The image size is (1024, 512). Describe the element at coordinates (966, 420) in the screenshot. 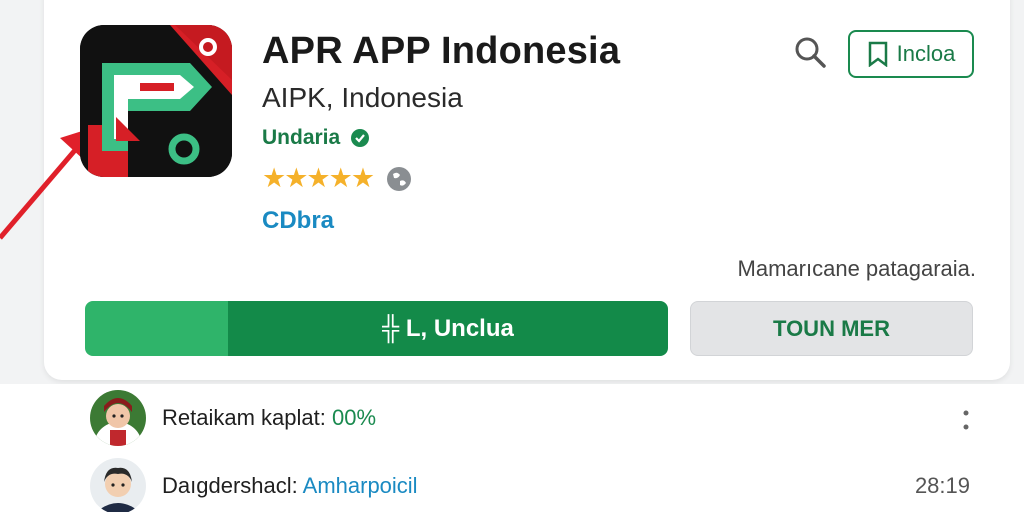

I see `more-vert-icon` at that location.